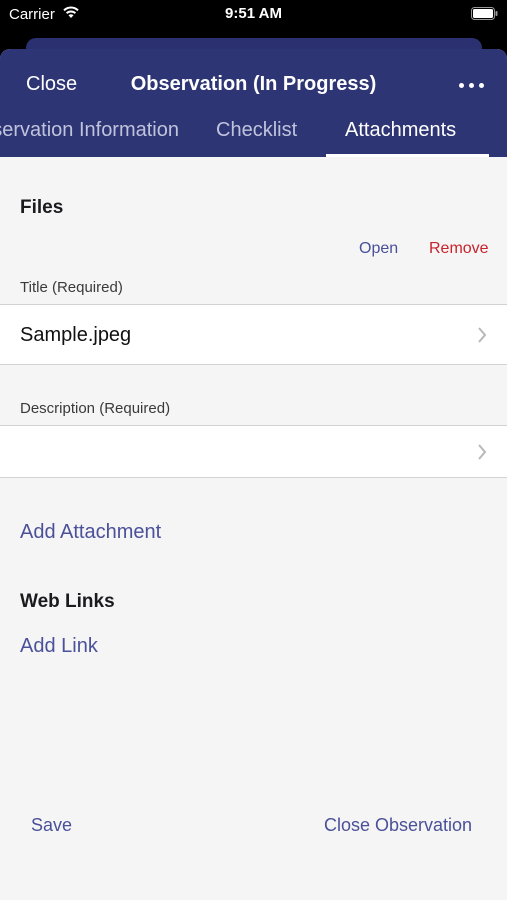 The height and width of the screenshot is (900, 507). I want to click on battery-icon, so click(484, 13).